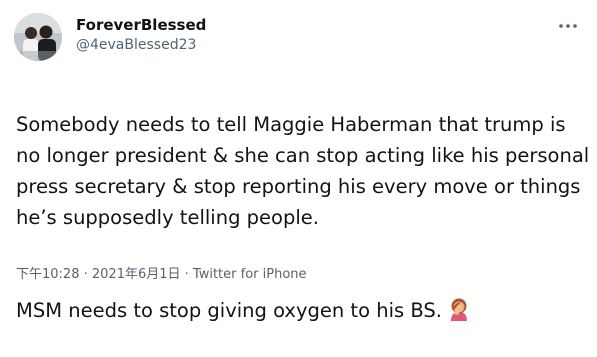 This screenshot has width=597, height=357. Describe the element at coordinates (250, 274) in the screenshot. I see `tweet-source: Twitter for iPhone` at that location.